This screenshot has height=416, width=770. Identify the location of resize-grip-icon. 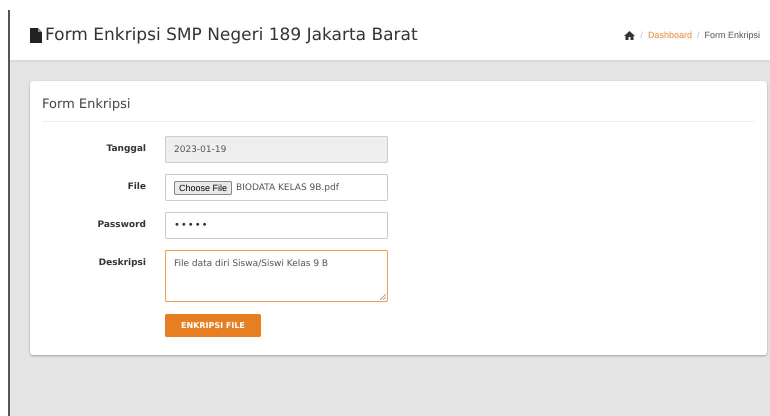
(383, 297).